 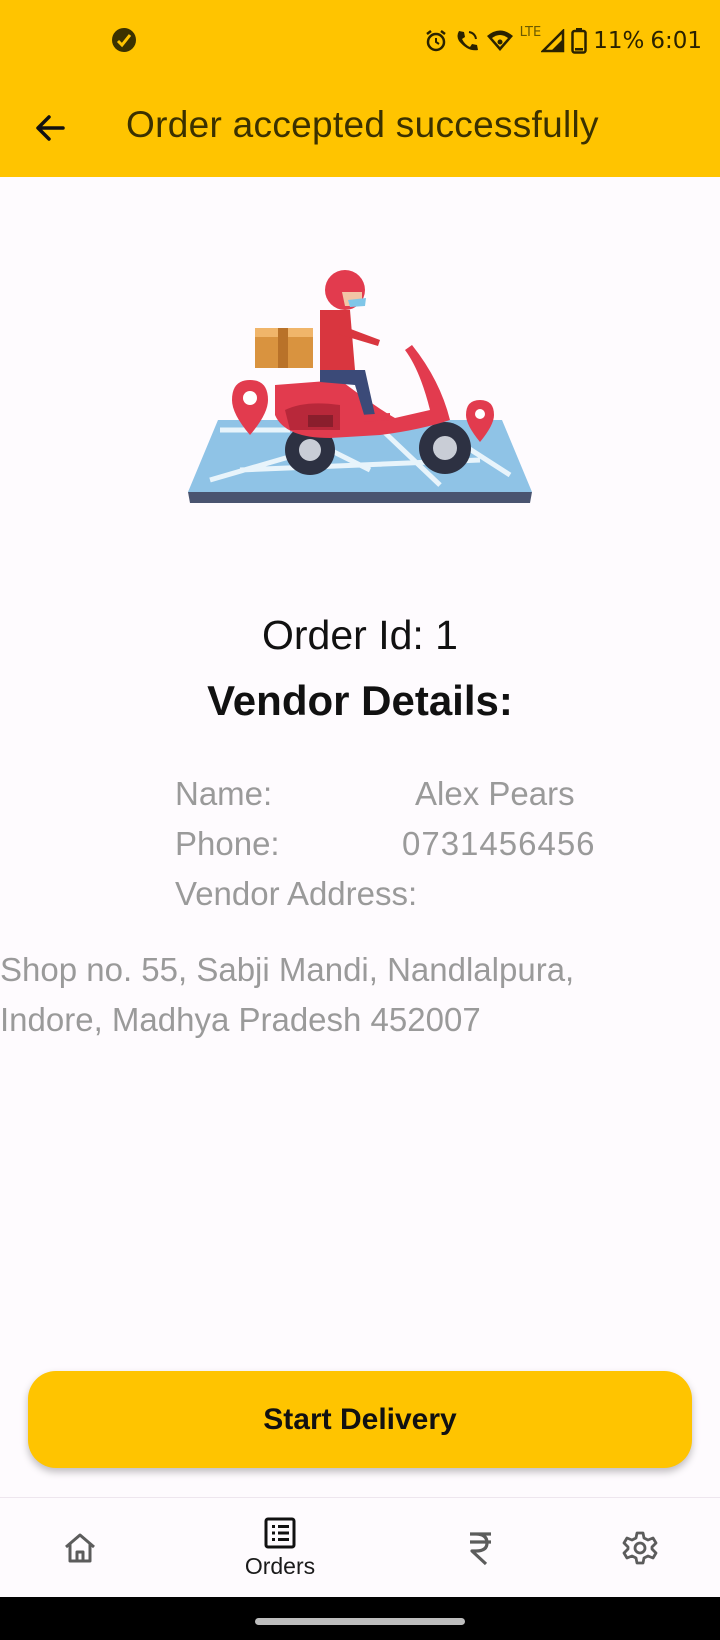 I want to click on back-button, so click(x=50, y=128).